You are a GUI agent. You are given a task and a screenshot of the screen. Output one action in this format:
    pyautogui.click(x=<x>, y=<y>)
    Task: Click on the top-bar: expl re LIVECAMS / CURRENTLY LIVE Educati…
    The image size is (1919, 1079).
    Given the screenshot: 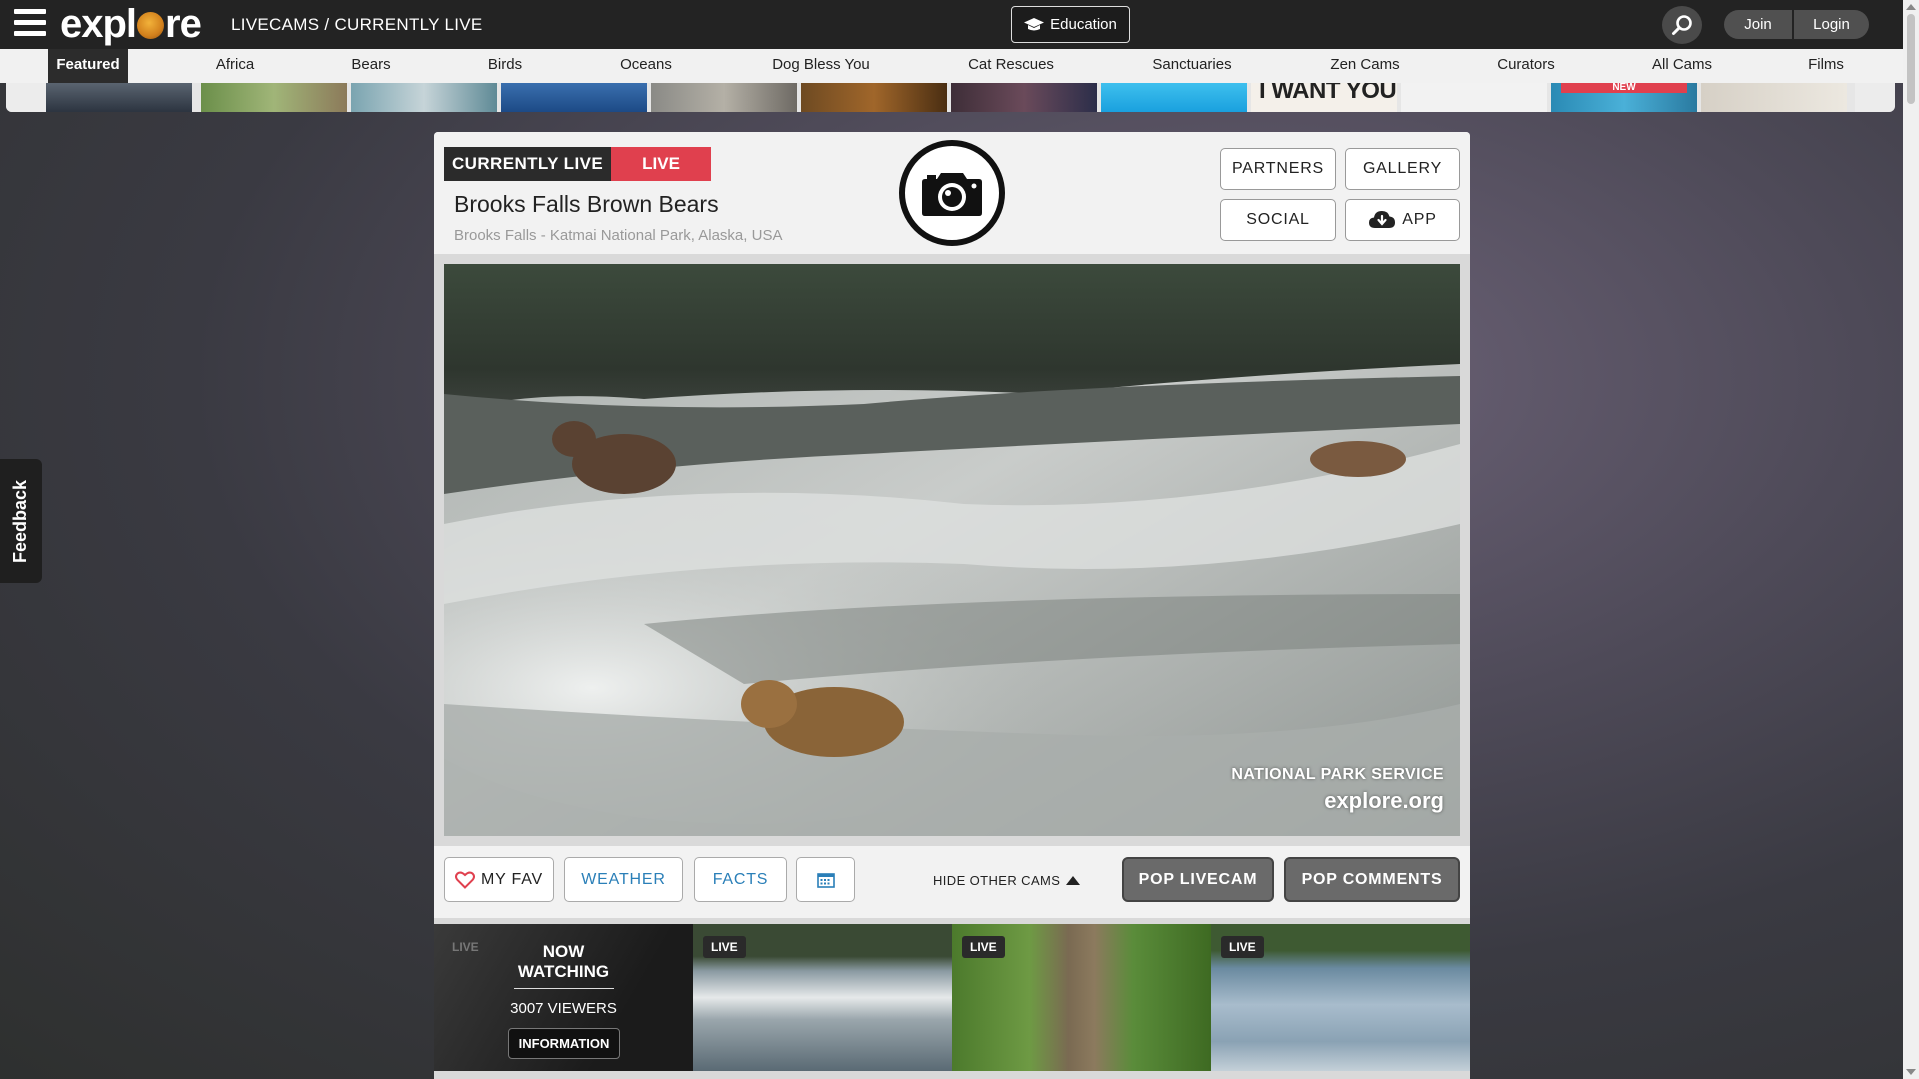 What is the action you would take?
    pyautogui.click(x=951, y=24)
    